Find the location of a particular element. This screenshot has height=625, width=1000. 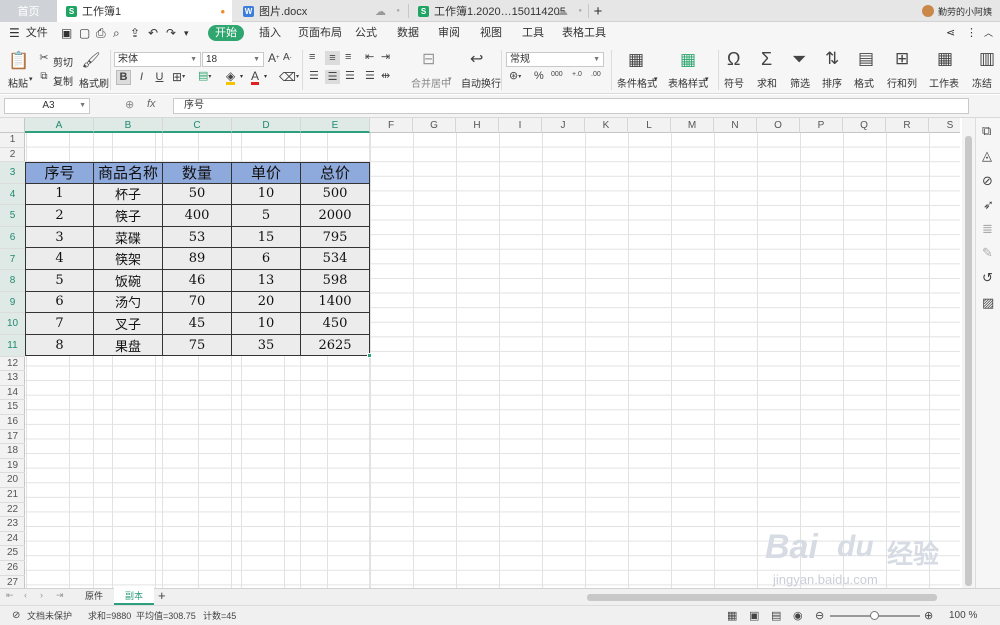

column-header-m: M is located at coordinates (692, 125).